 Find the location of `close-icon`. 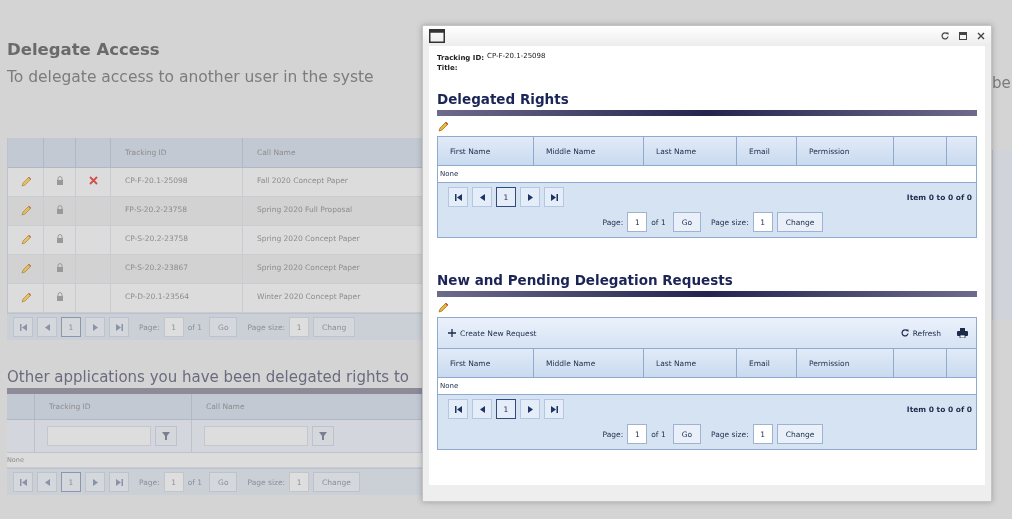

close-icon is located at coordinates (981, 36).